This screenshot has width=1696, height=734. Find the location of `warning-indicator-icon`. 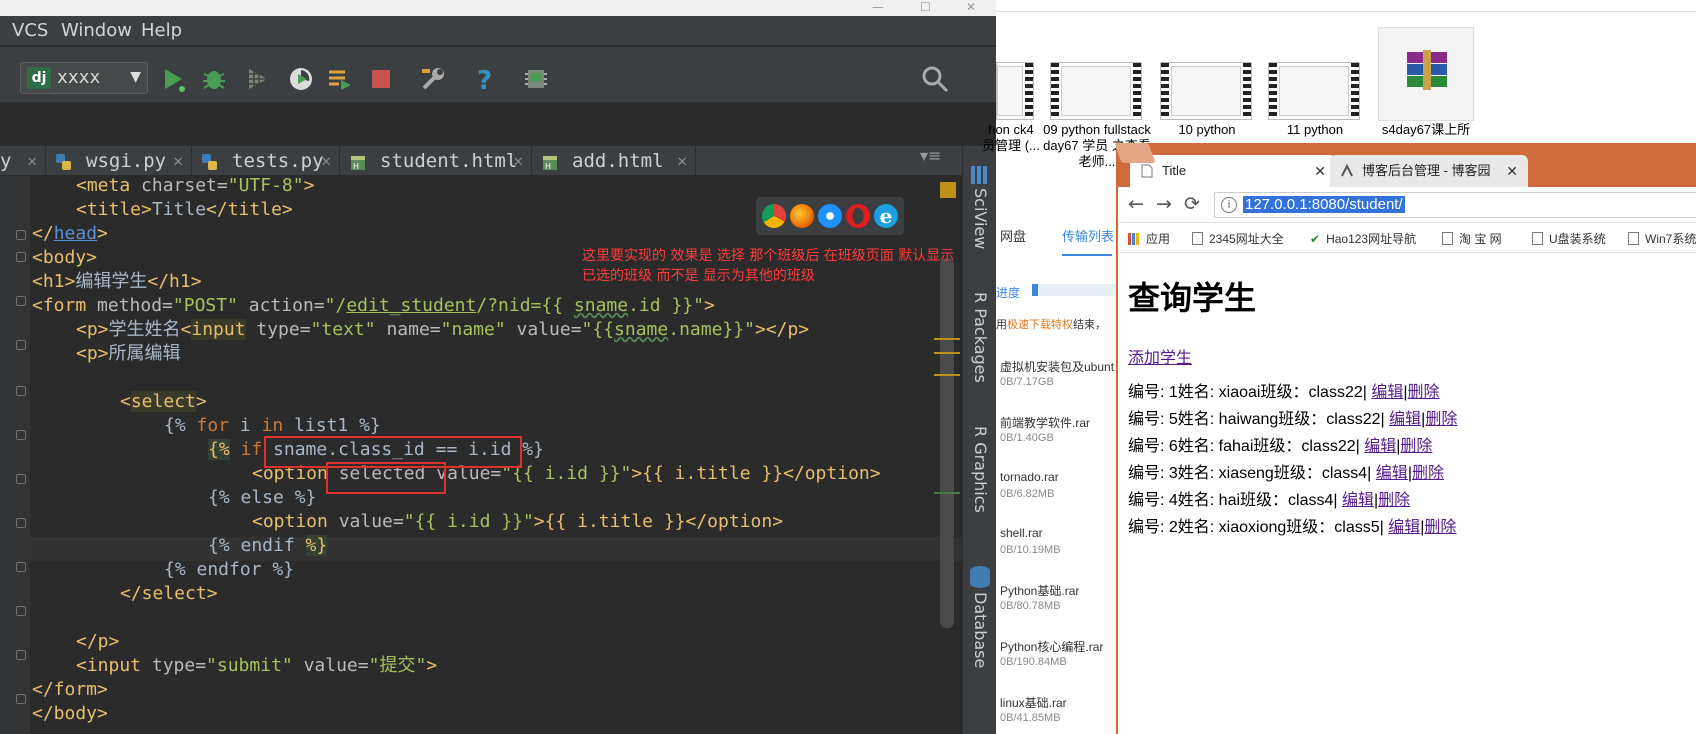

warning-indicator-icon is located at coordinates (948, 190).